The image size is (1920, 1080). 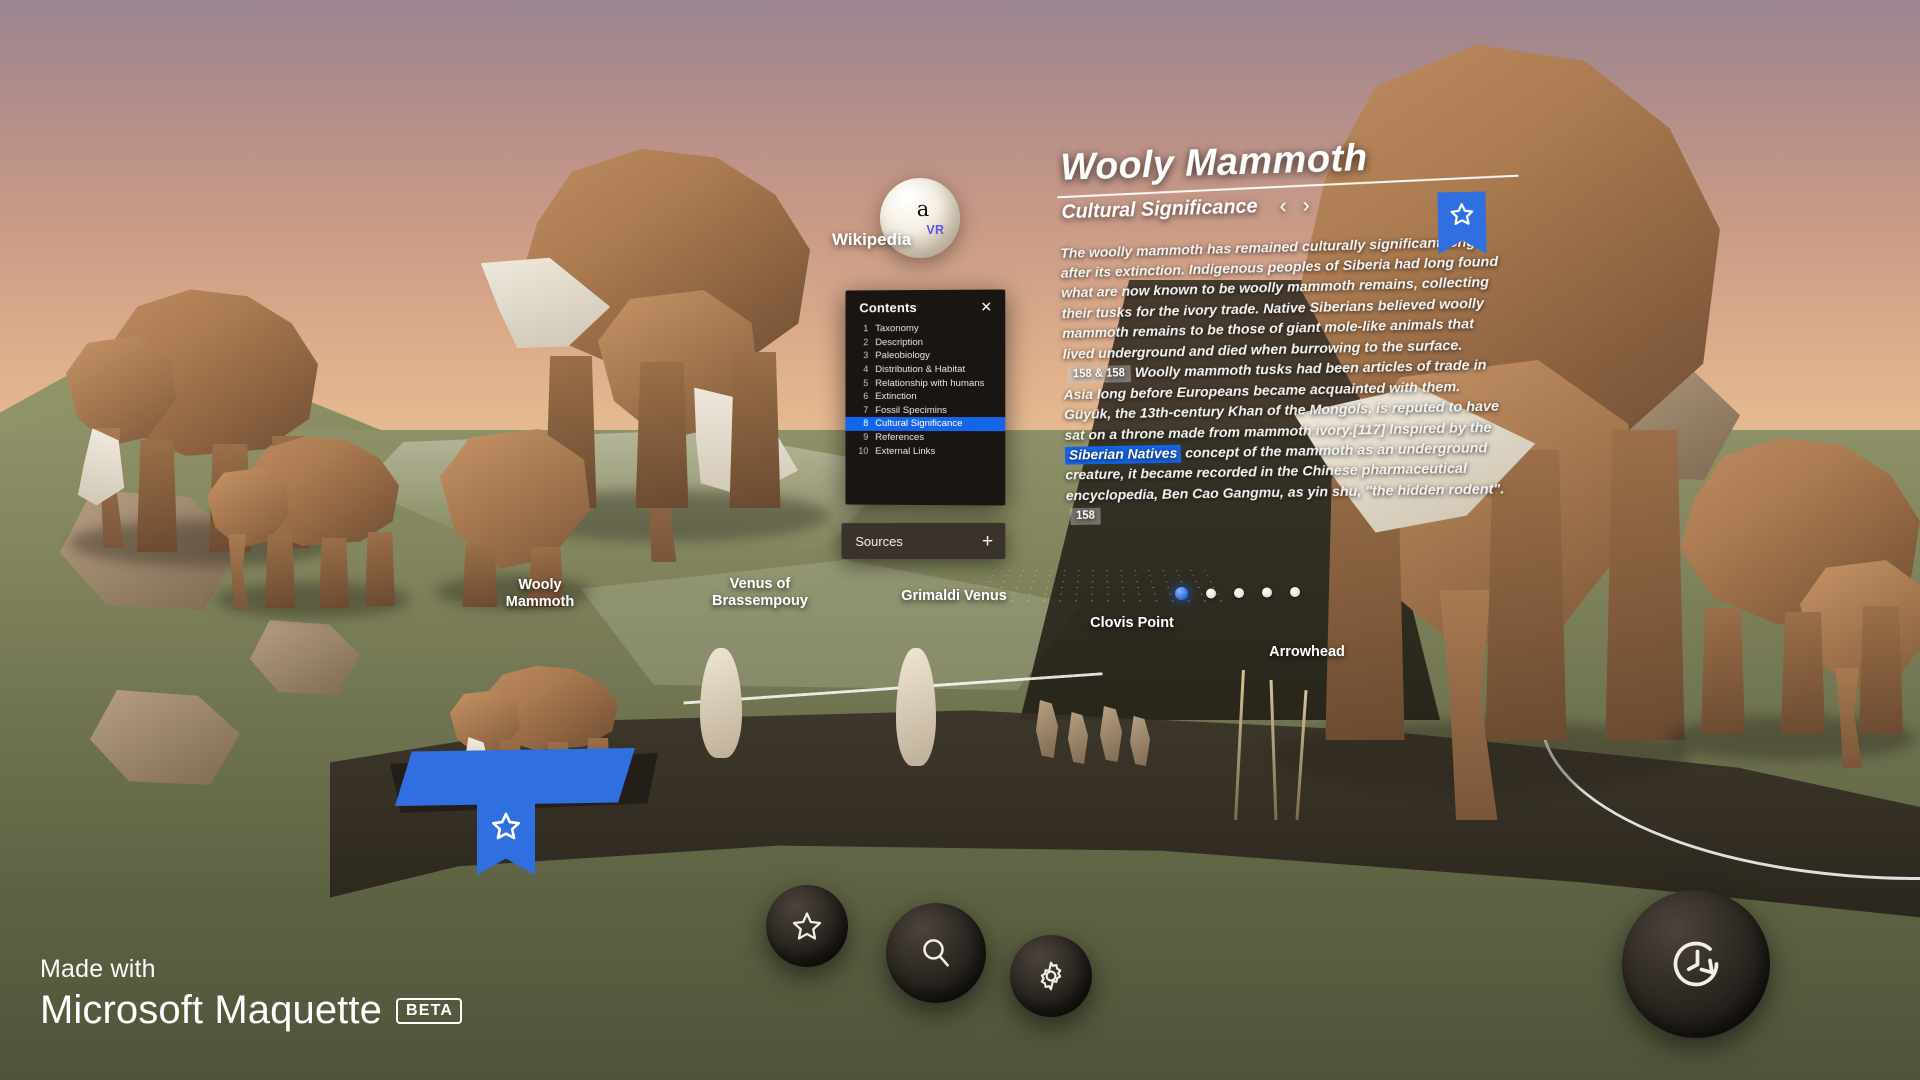 I want to click on toc-item-fossil-specimins: 7 Fossil Specimins, so click(x=925, y=411).